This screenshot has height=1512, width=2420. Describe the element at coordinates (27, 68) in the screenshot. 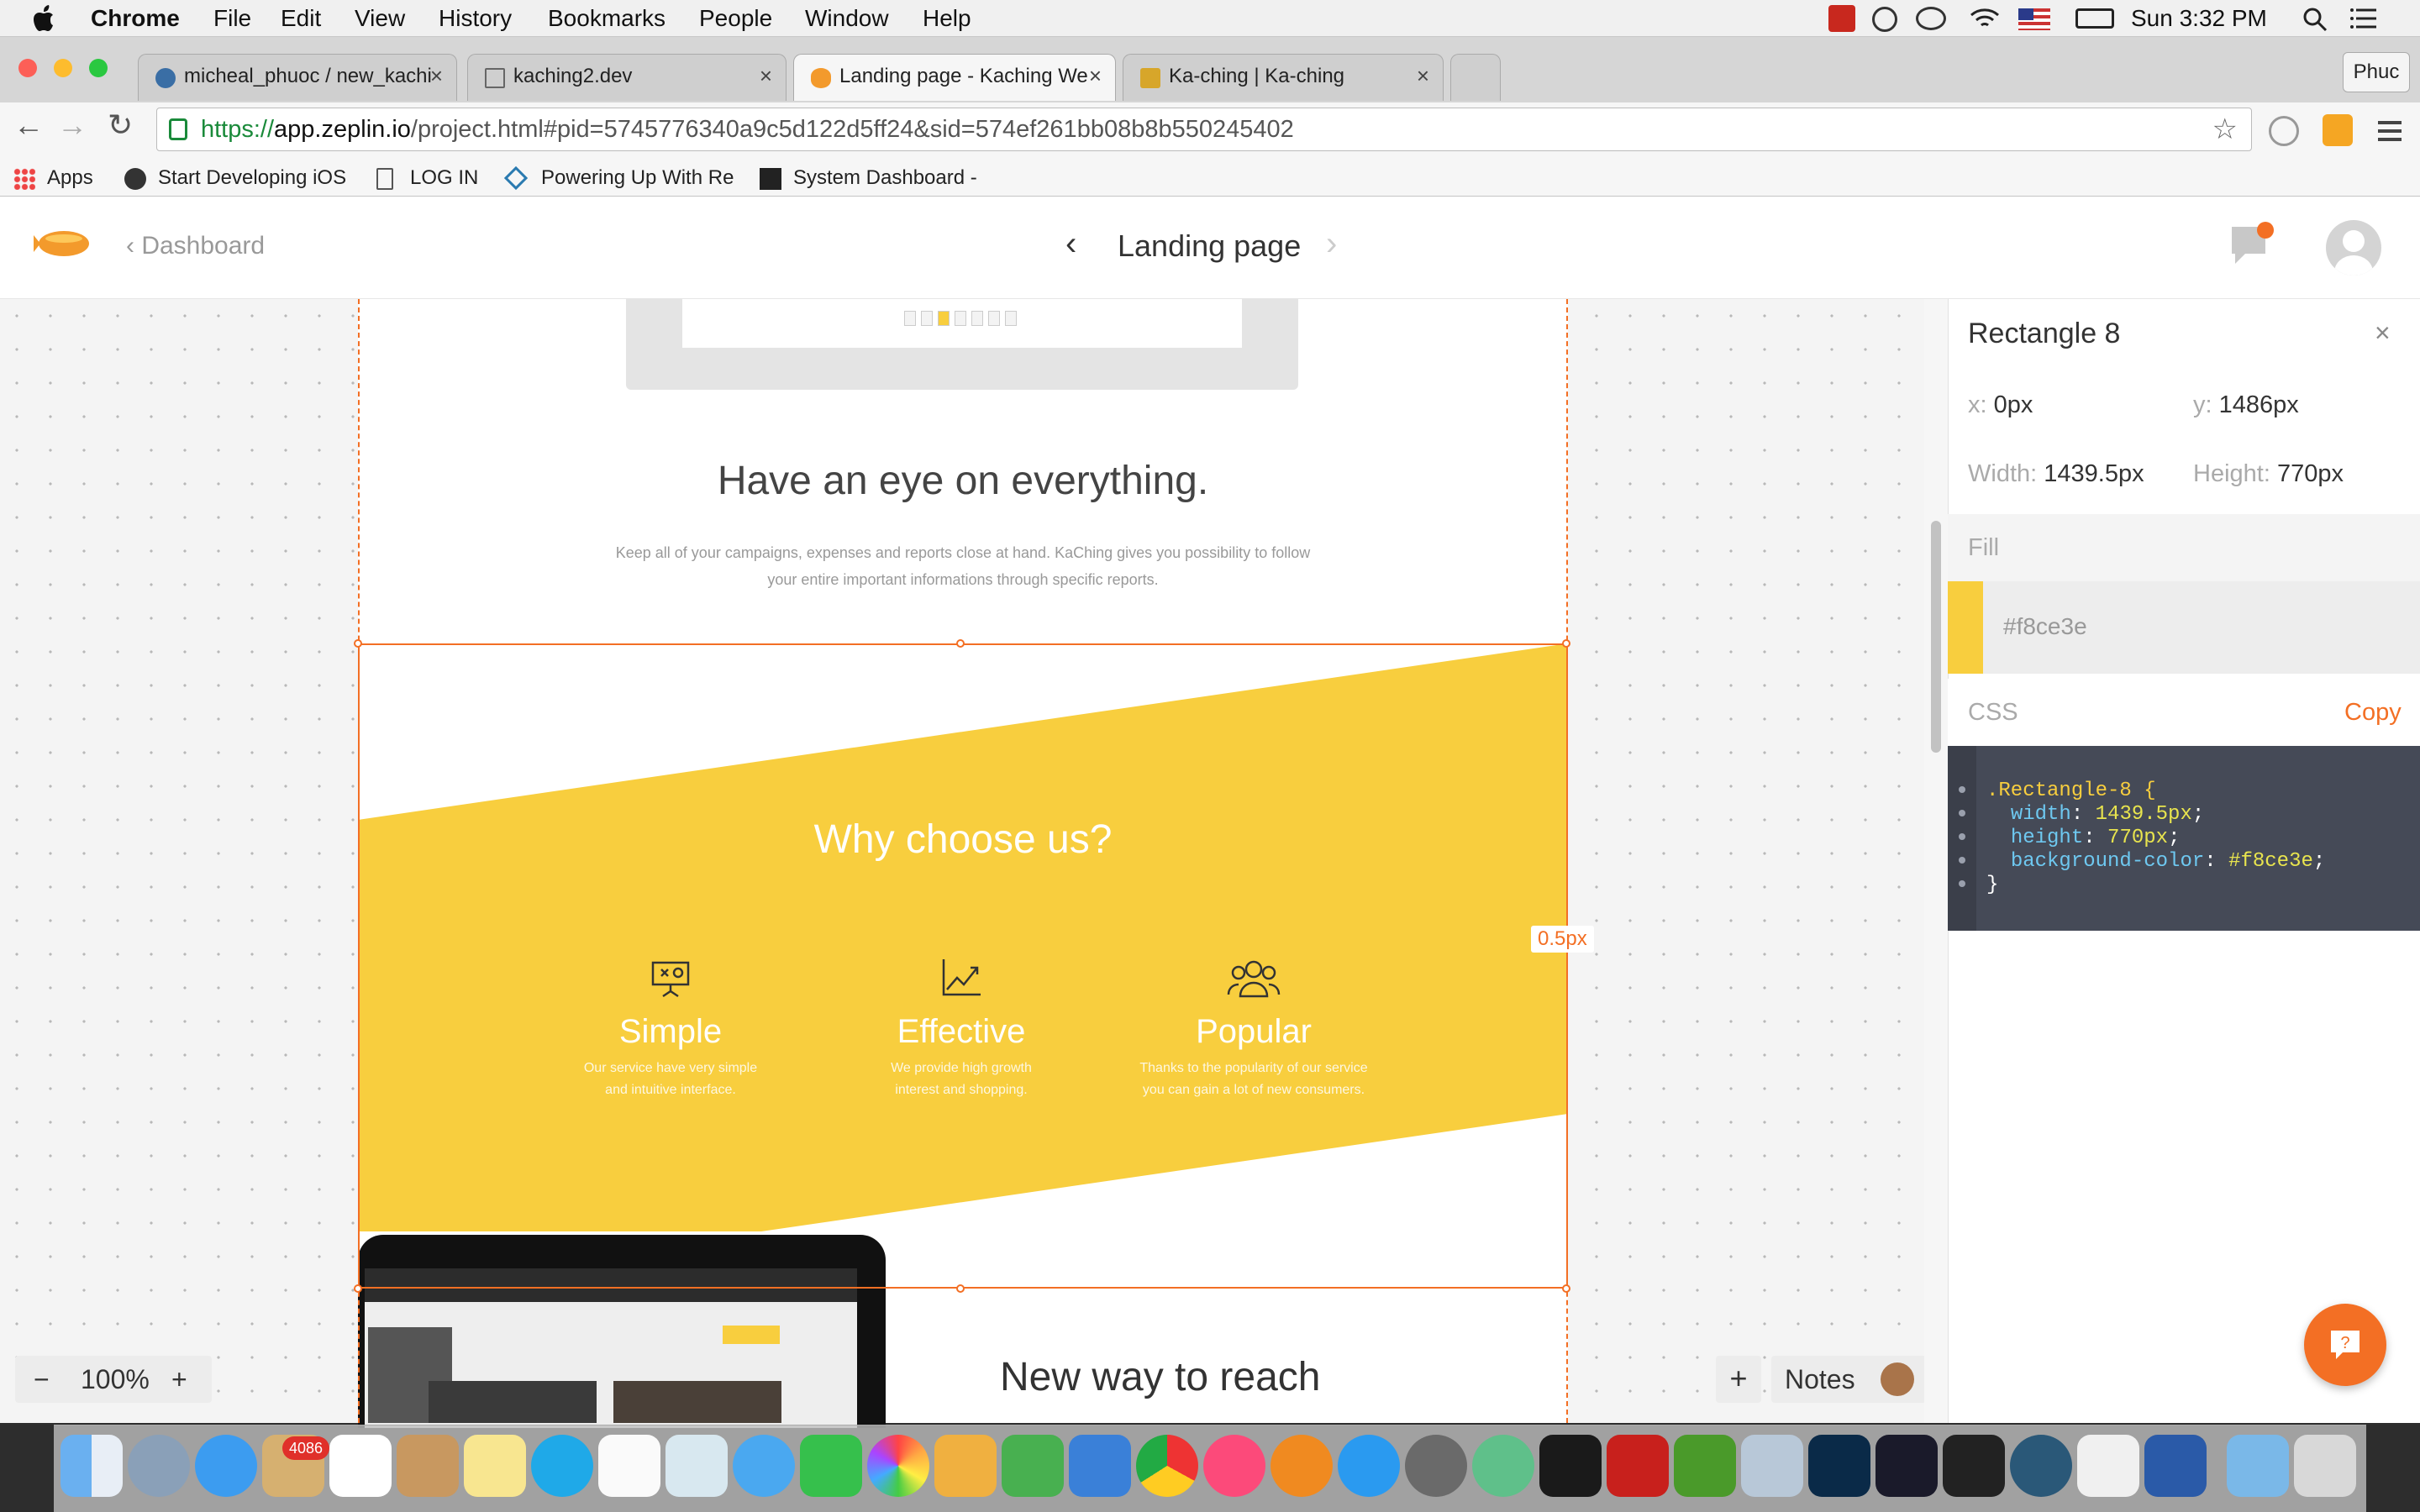

I see `window-close-icon` at that location.